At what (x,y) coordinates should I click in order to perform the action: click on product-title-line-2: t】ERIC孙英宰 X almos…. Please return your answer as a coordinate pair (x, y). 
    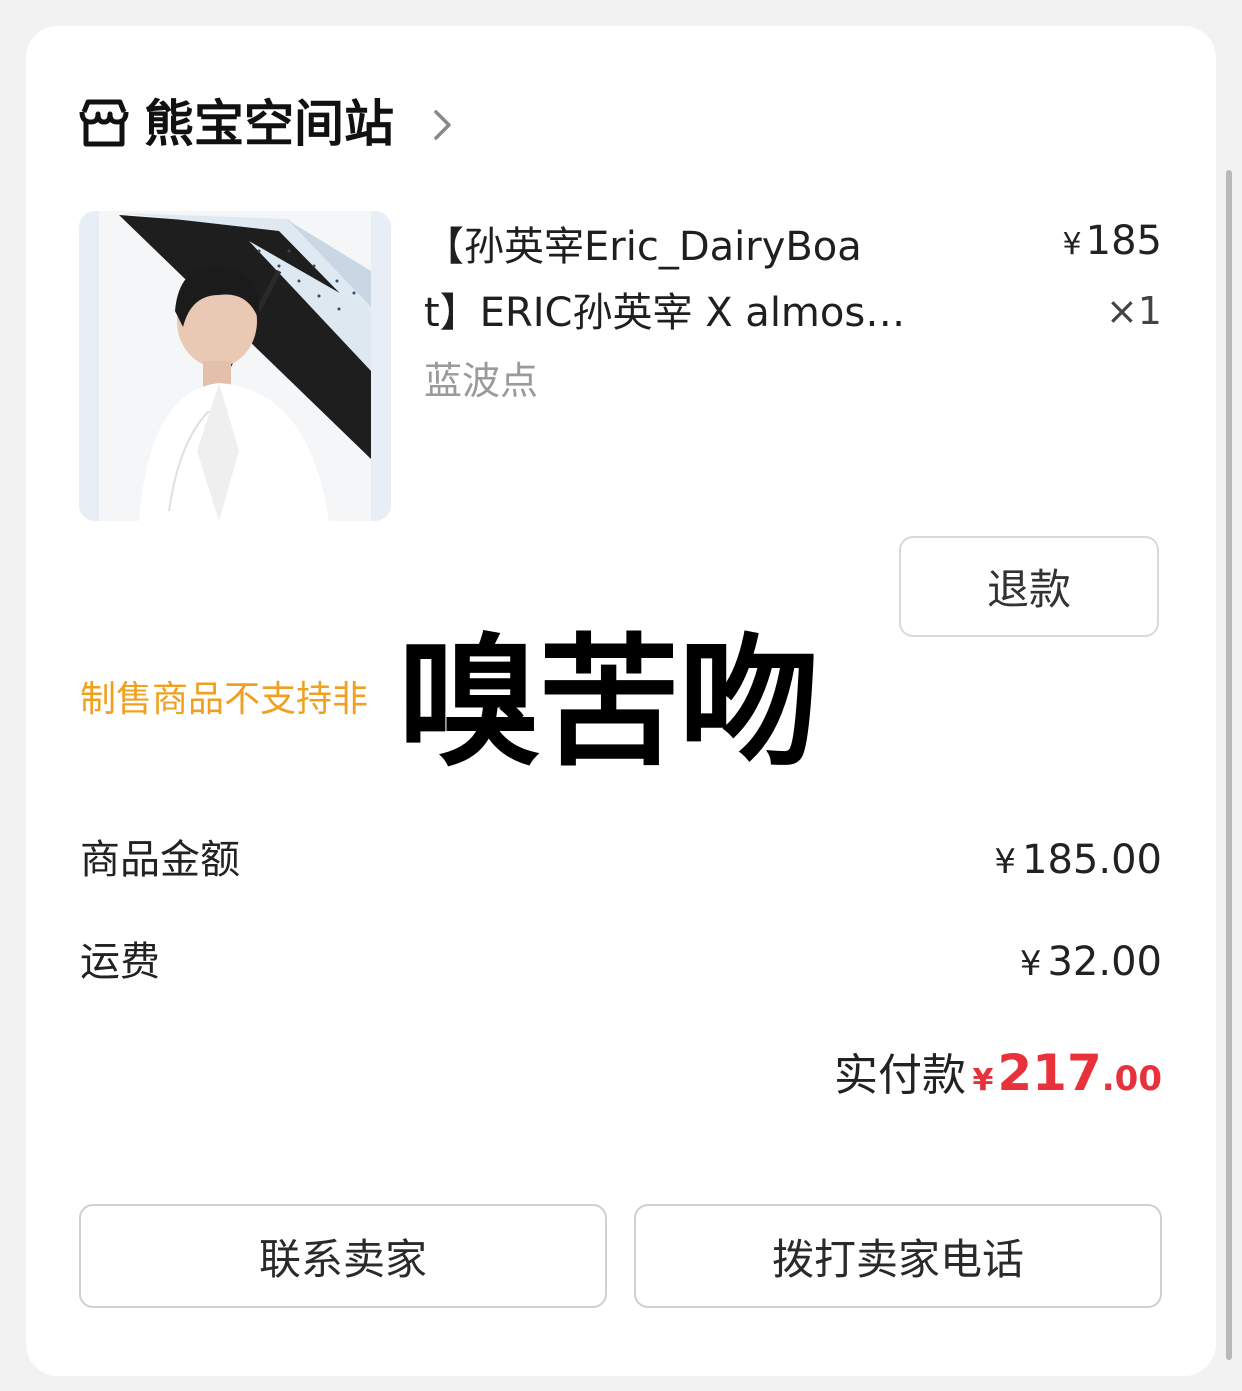
    Looking at the image, I should click on (704, 313).